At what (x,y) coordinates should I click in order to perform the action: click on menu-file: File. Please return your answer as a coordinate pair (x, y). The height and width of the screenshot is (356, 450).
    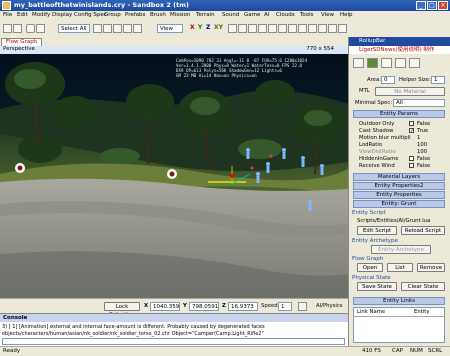
    Looking at the image, I should click on (7, 15).